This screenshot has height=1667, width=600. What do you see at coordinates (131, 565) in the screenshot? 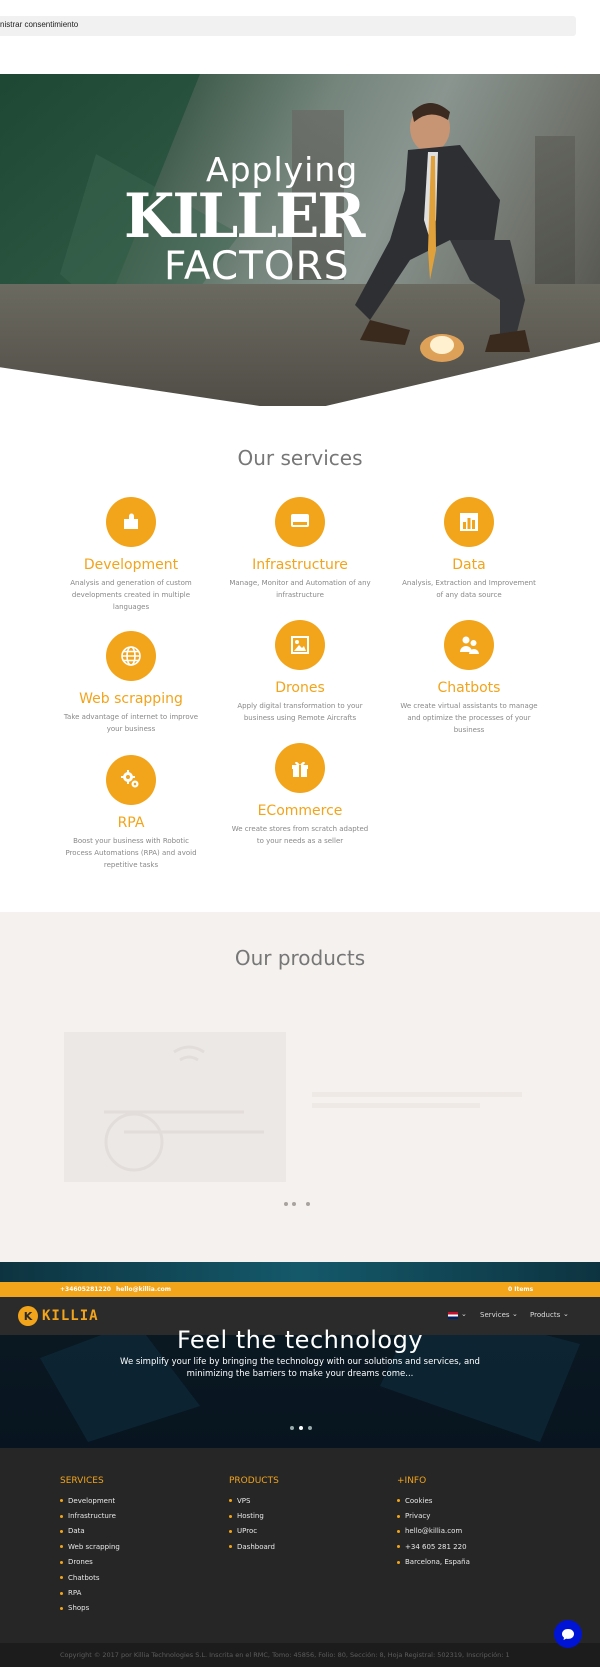
I see `service-name: Development` at bounding box center [131, 565].